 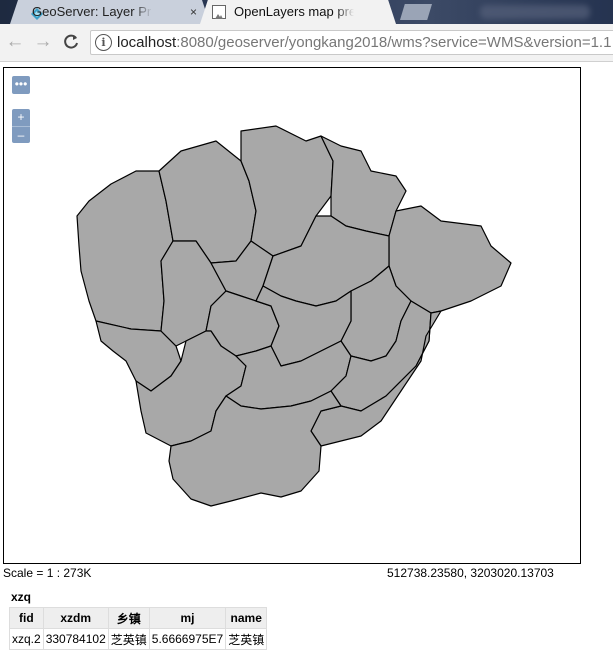 What do you see at coordinates (187, 618) in the screenshot?
I see `column-header: mj` at bounding box center [187, 618].